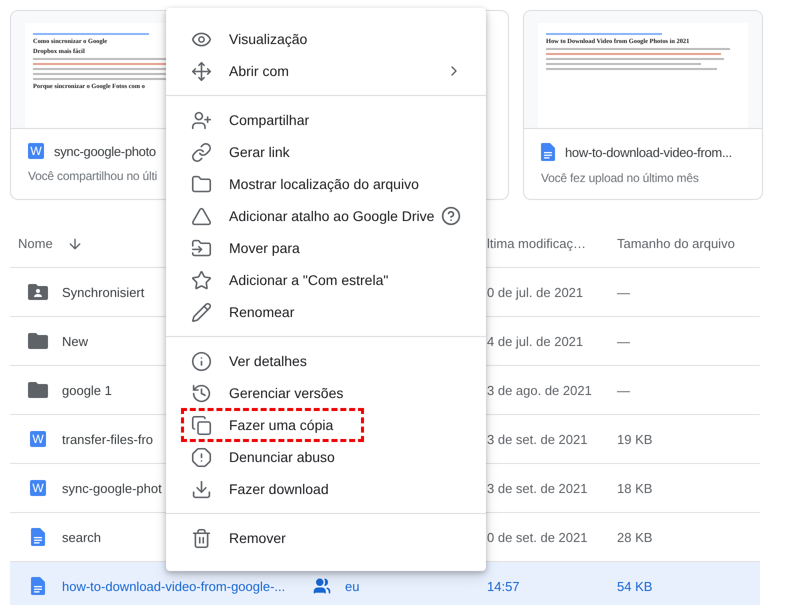  Describe the element at coordinates (326, 538) in the screenshot. I see `menu-item: Remover` at that location.